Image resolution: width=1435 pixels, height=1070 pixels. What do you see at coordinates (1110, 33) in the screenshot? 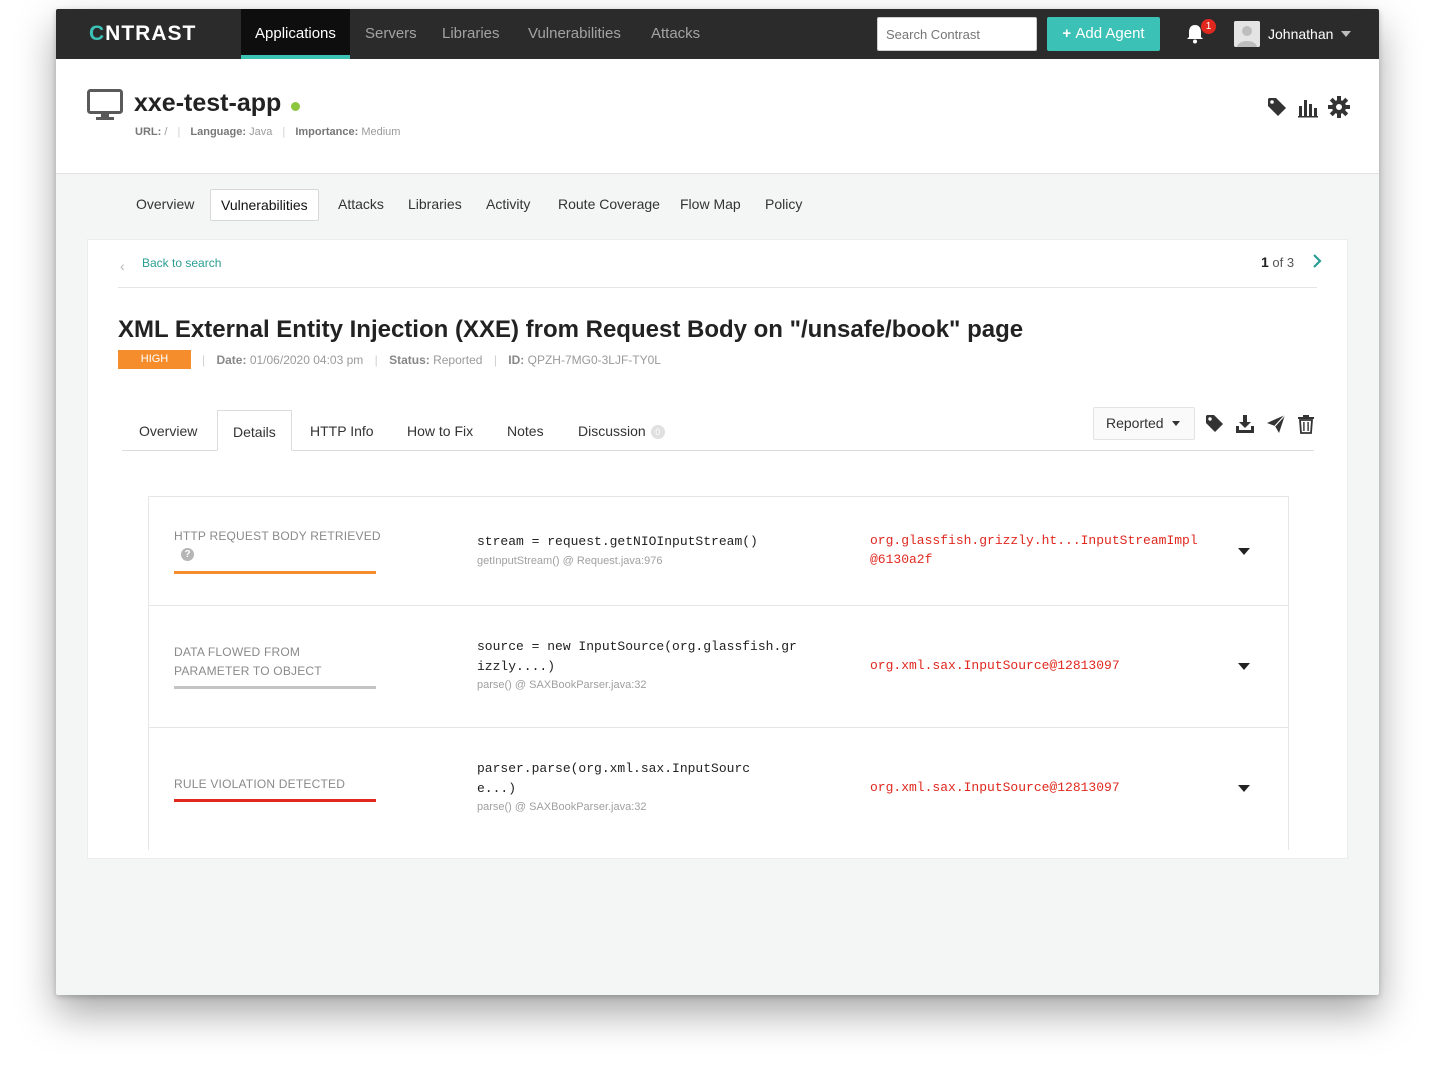
I see `add-agent-label: Add Agent` at bounding box center [1110, 33].